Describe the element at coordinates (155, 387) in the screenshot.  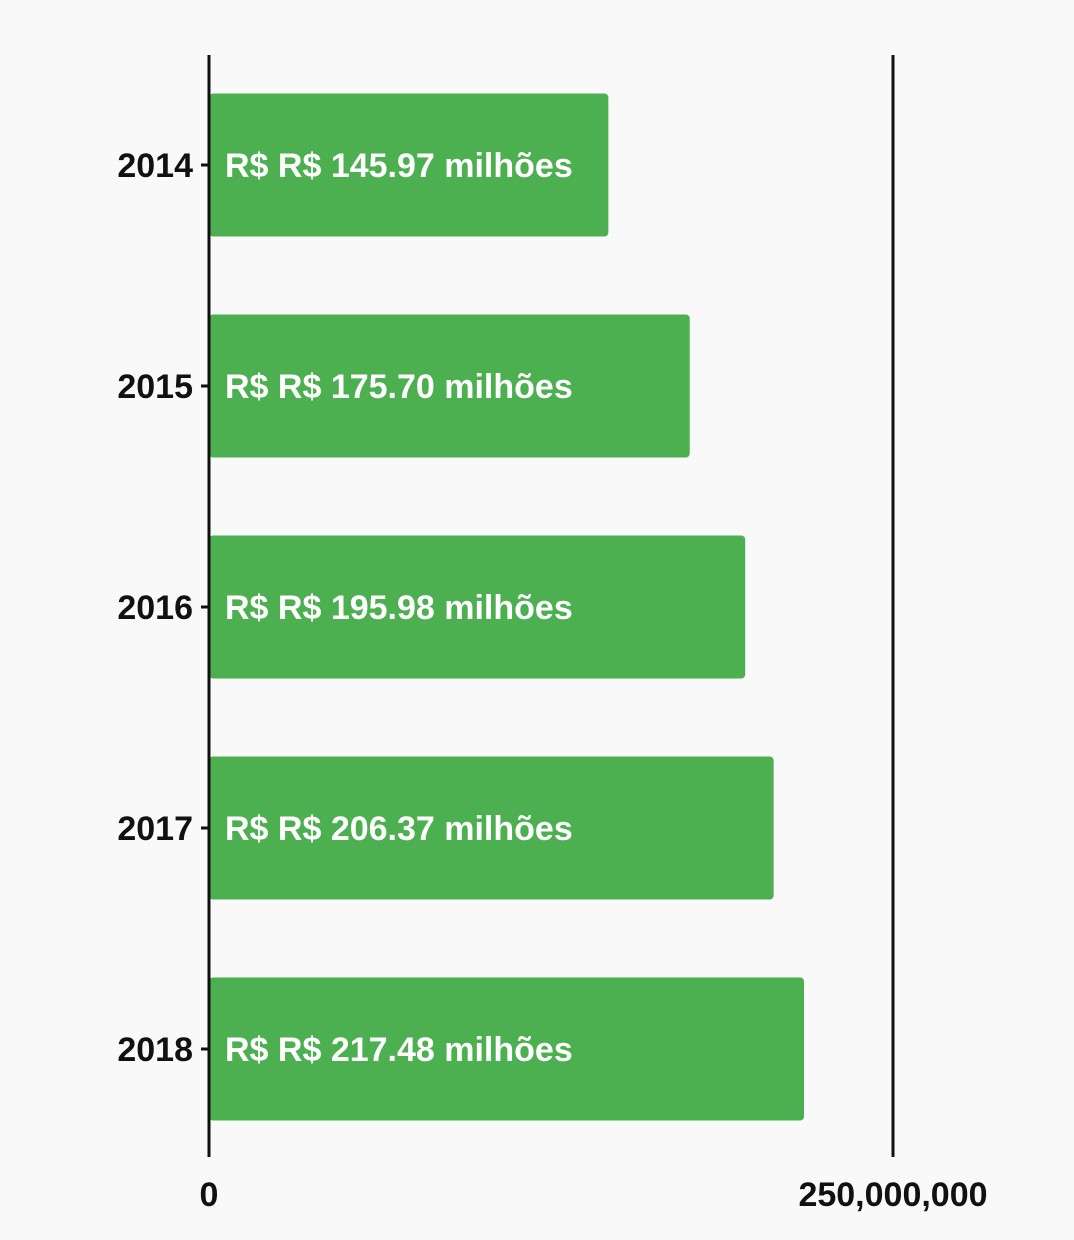
I see `category-label-2015: 2015` at that location.